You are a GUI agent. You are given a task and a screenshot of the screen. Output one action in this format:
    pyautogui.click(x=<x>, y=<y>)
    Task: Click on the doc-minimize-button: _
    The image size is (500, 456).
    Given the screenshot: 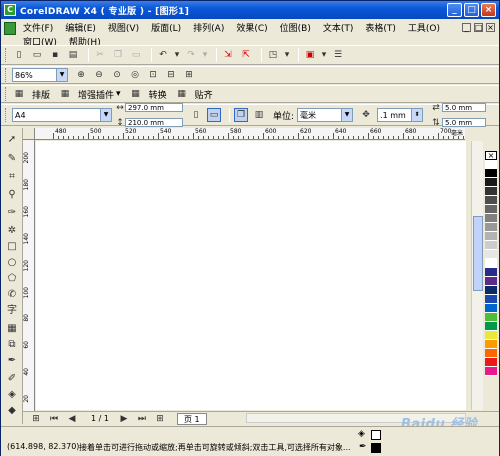 What is the action you would take?
    pyautogui.click(x=466, y=27)
    